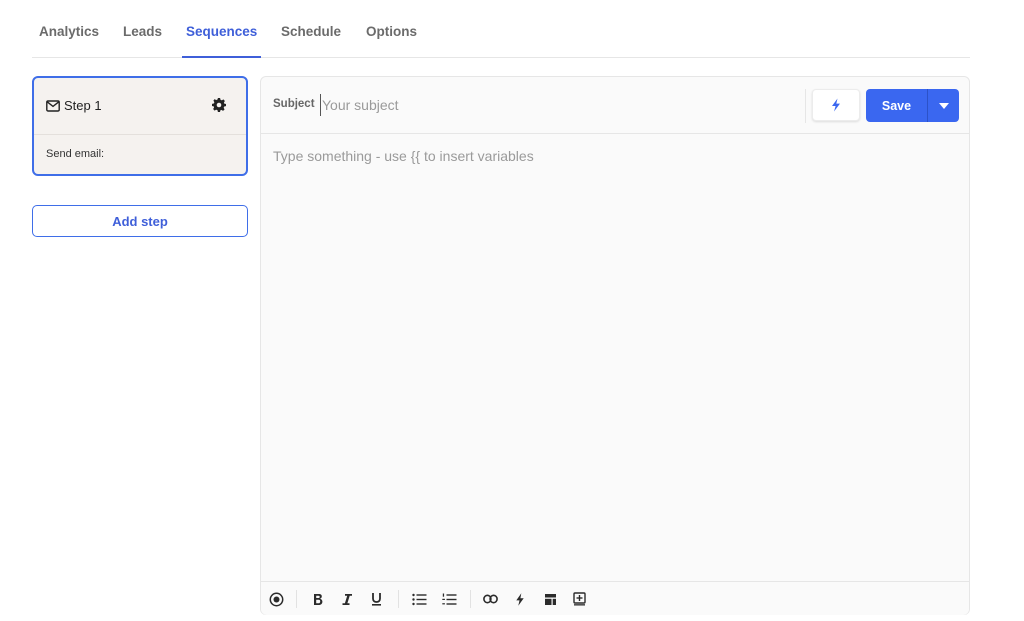 Image resolution: width=1024 pixels, height=621 pixels. Describe the element at coordinates (449, 599) in the screenshot. I see `numbered-list-icon` at that location.